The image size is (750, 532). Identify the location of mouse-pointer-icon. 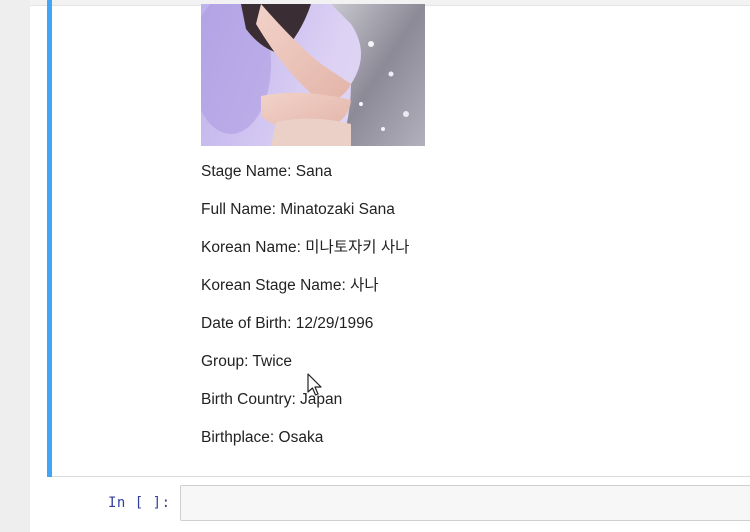
(314, 384).